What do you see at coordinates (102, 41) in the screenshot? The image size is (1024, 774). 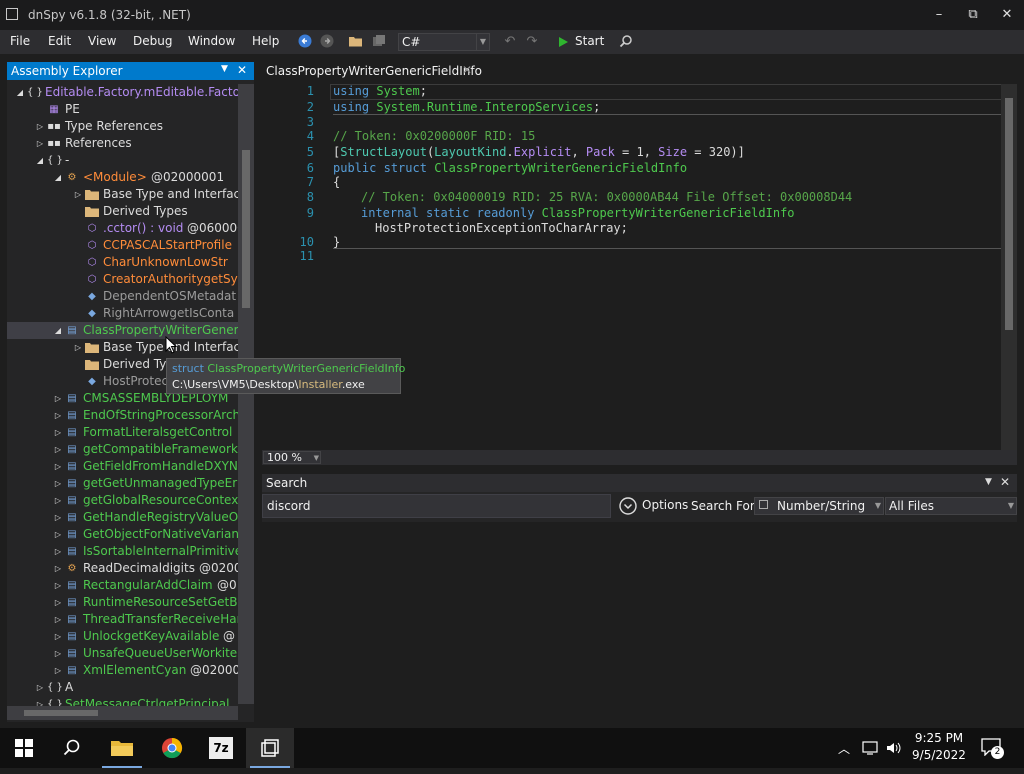 I see `menu-view: View` at bounding box center [102, 41].